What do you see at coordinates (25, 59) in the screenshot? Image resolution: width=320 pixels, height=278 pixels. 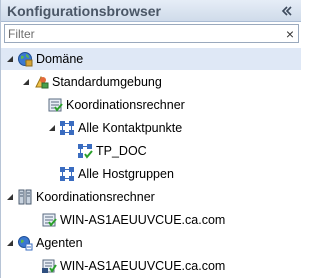 I see `domain-globe-icon` at bounding box center [25, 59].